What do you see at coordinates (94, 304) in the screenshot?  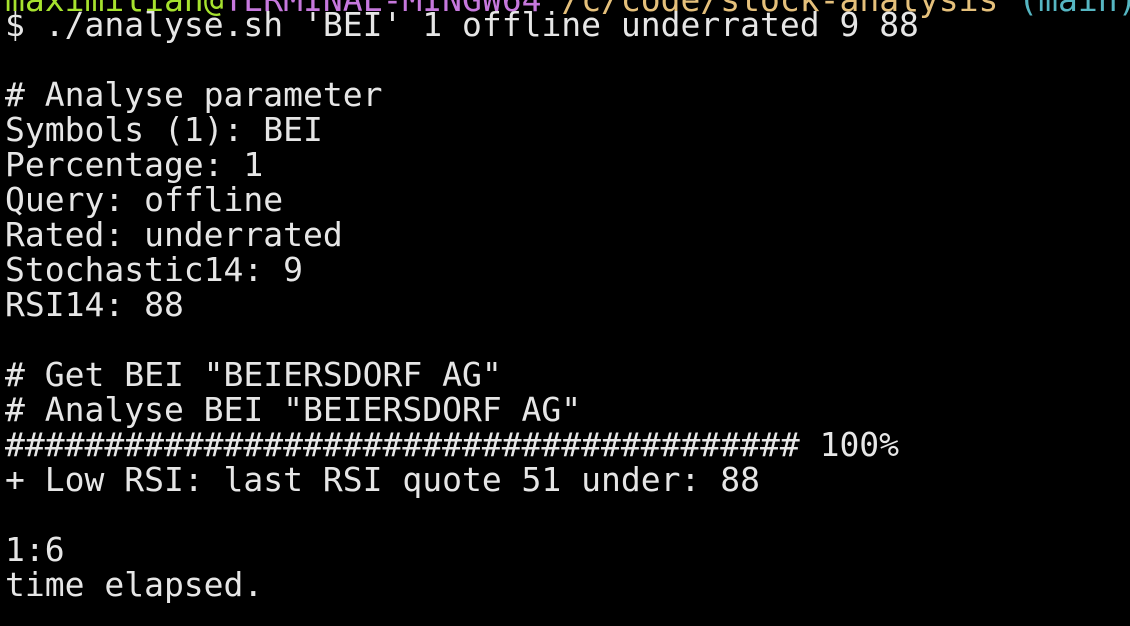 I see `output-line-rsi: RSI14: 88` at bounding box center [94, 304].